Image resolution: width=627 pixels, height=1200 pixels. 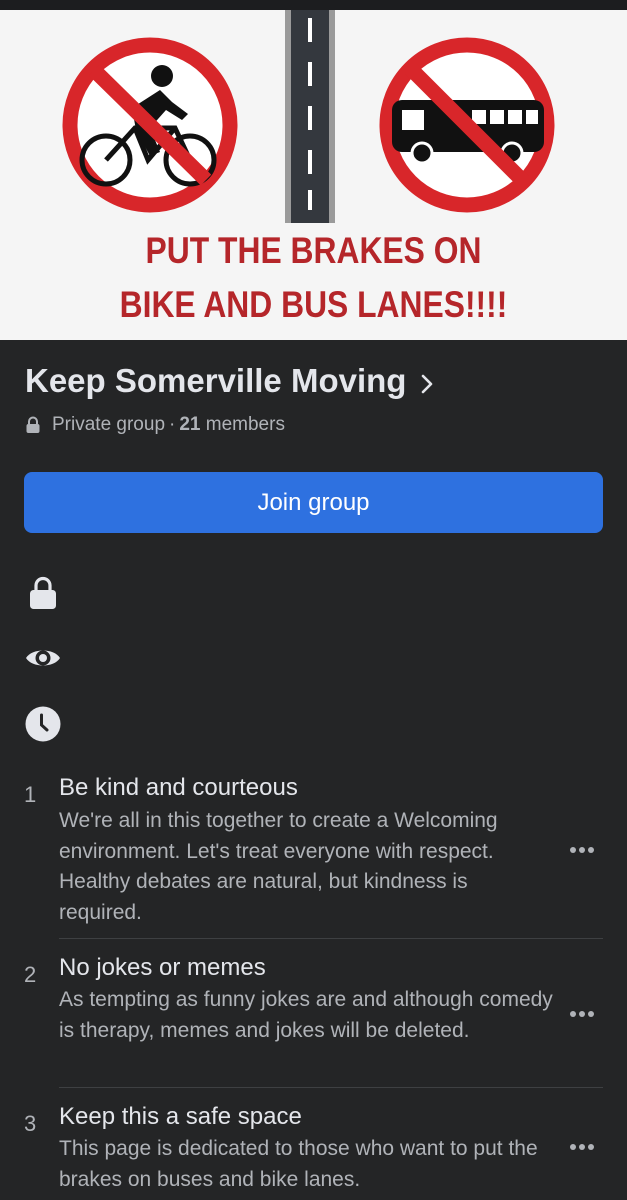 I want to click on clock-icon, so click(x=43, y=724).